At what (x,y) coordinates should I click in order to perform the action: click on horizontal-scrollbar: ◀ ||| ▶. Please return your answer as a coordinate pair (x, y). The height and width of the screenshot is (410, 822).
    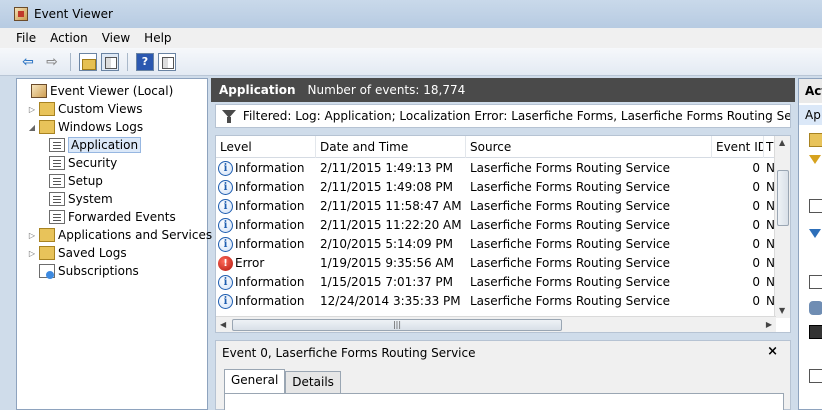
    Looking at the image, I should click on (496, 324).